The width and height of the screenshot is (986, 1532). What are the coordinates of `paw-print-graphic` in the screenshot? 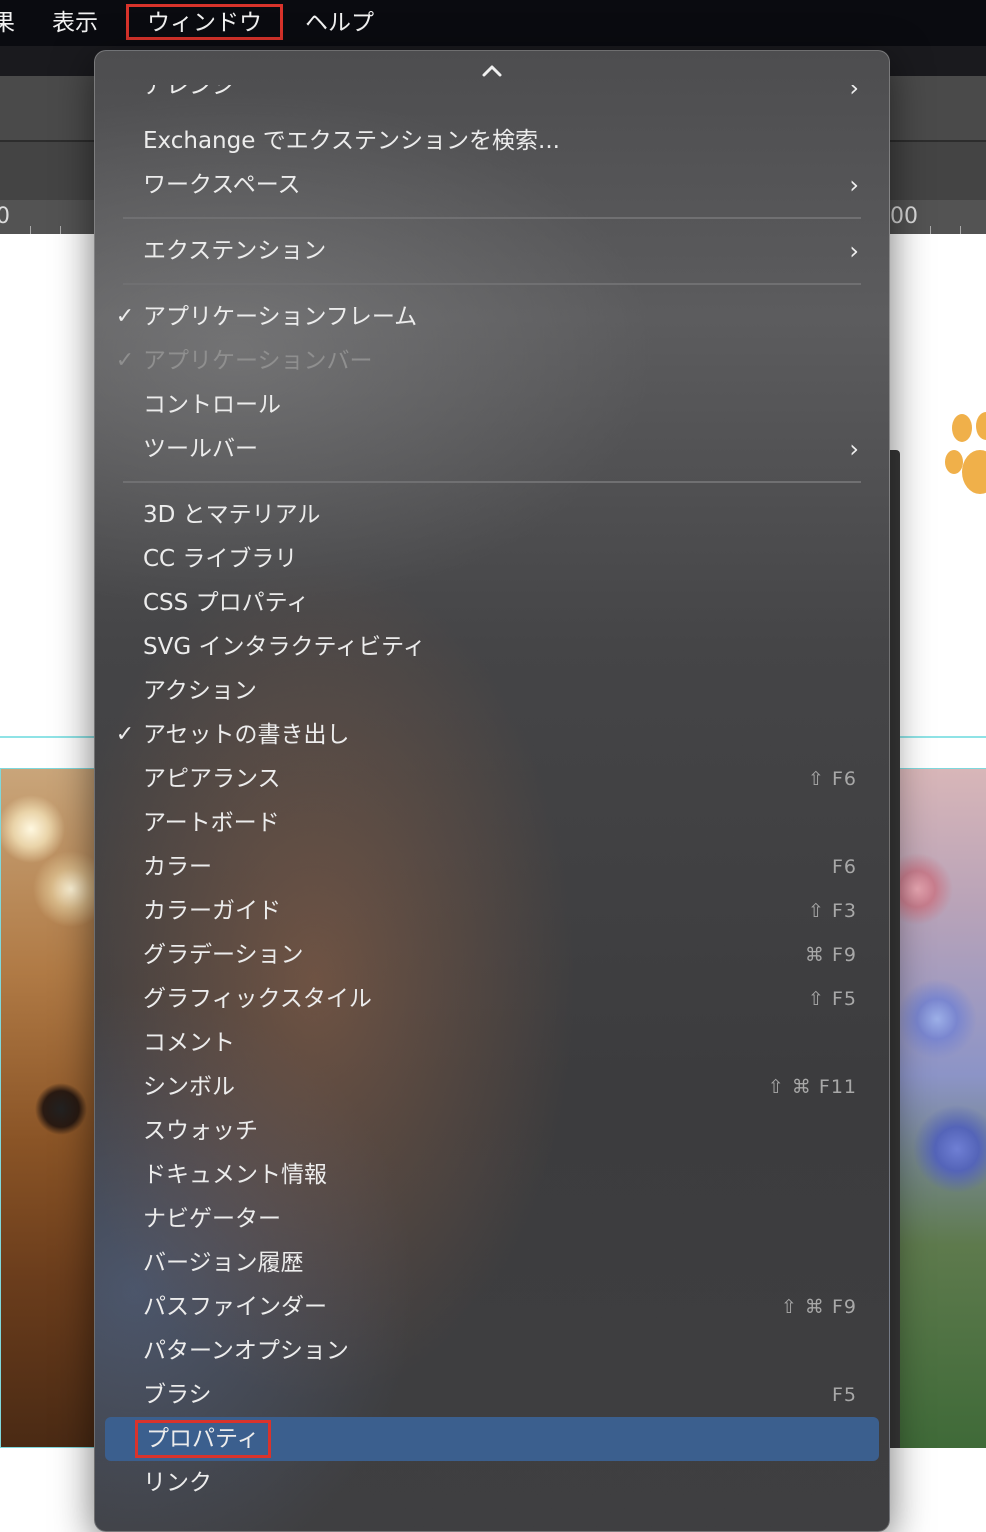 It's located at (965, 453).